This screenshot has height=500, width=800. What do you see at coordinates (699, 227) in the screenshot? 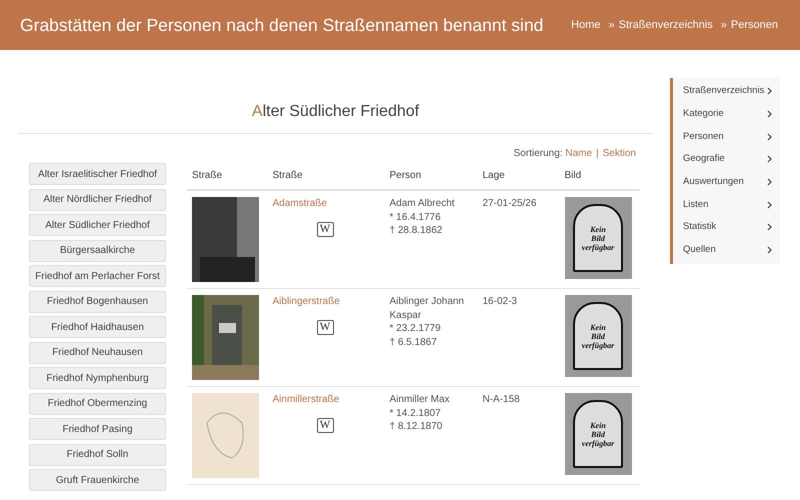
I see `menu-label: Statistik` at bounding box center [699, 227].